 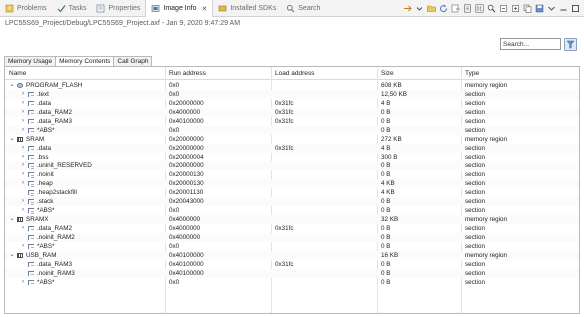 What do you see at coordinates (292, 94) in the screenshot?
I see `section-row: › .text 0x0 12,50 KB section` at bounding box center [292, 94].